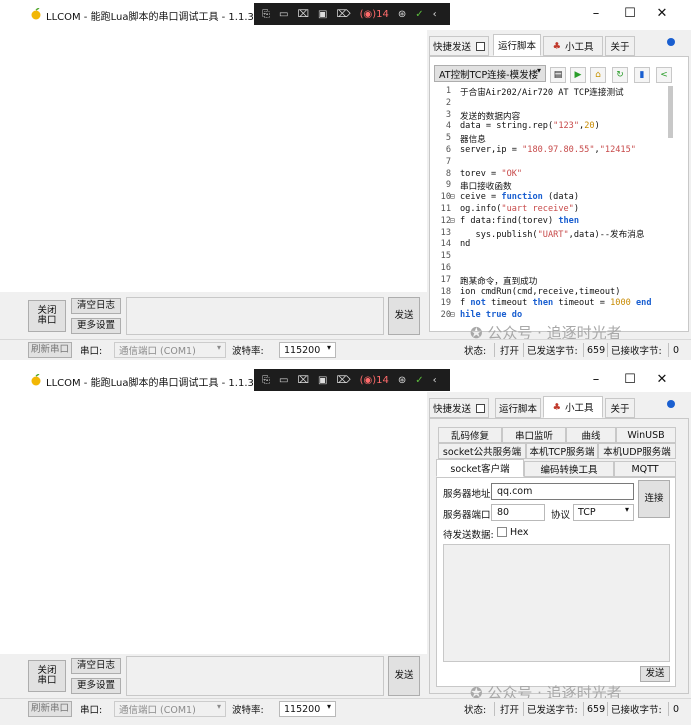 The height and width of the screenshot is (725, 691). I want to click on open-folder-icon: ⌂, so click(598, 75).